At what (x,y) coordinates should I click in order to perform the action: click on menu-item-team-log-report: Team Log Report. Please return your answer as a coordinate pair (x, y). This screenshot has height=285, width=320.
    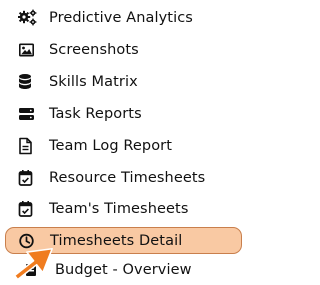
    Looking at the image, I should click on (95, 146).